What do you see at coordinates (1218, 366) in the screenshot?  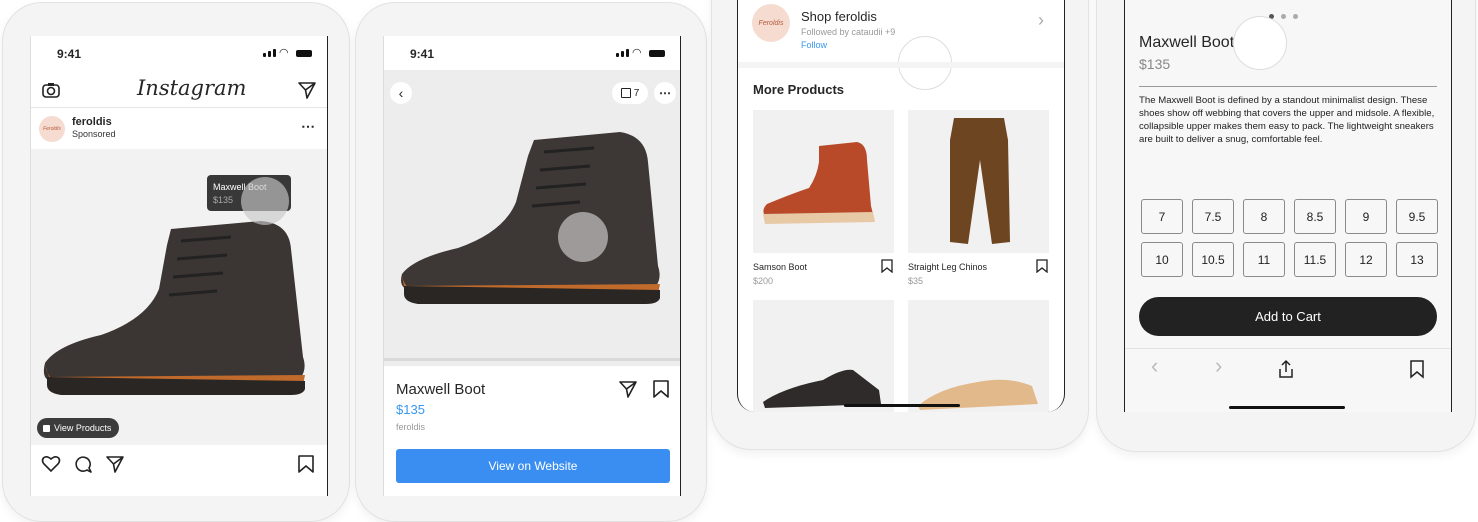 I see `browser-forward-icon: ›` at bounding box center [1218, 366].